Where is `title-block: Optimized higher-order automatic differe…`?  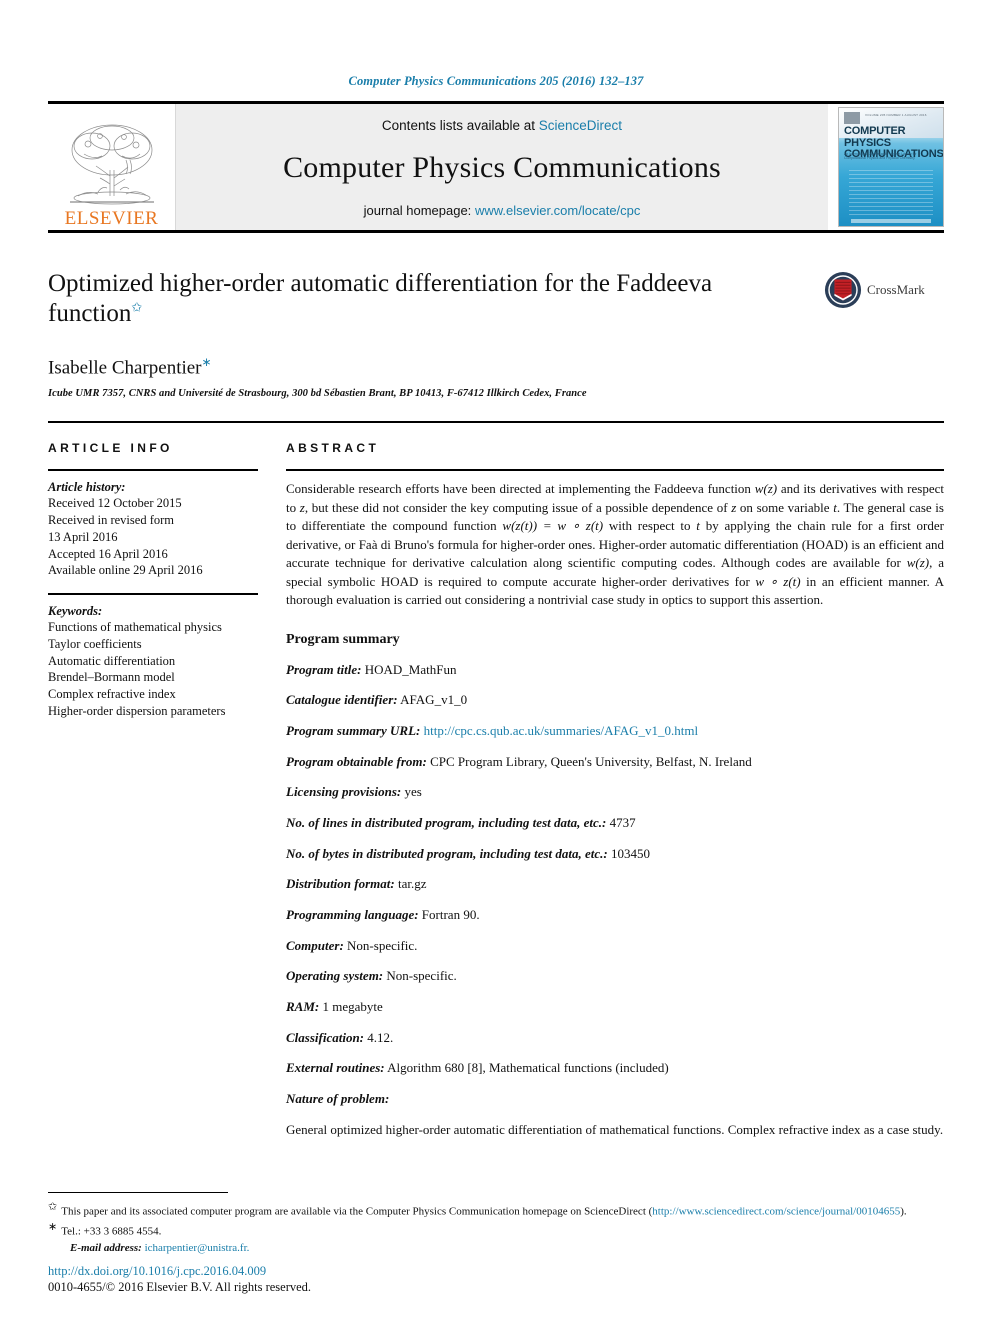 title-block: Optimized higher-order automatic differe… is located at coordinates (496, 334).